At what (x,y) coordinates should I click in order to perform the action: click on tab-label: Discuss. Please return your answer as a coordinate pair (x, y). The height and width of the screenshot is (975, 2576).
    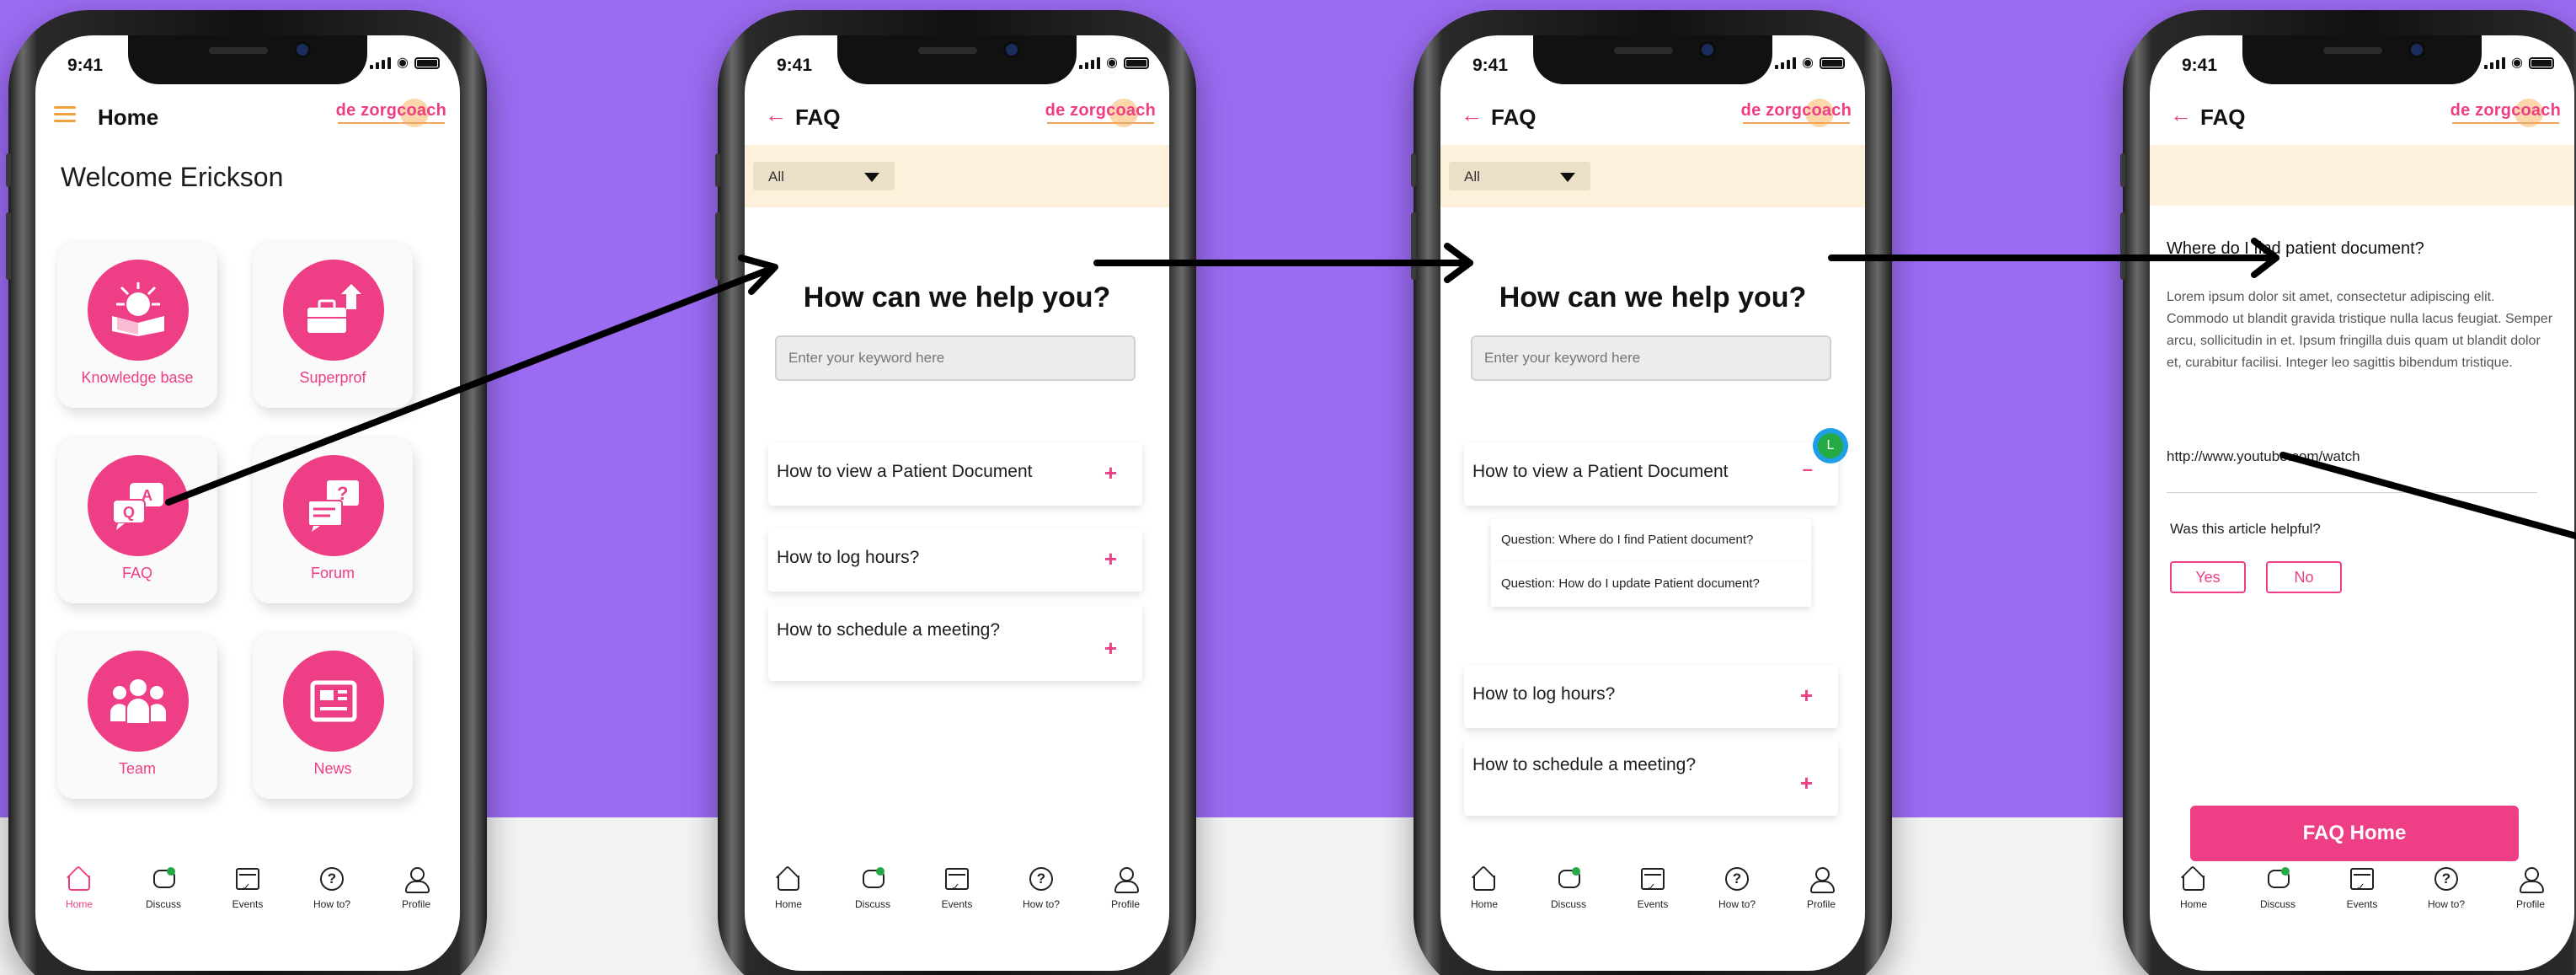
    Looking at the image, I should click on (2277, 904).